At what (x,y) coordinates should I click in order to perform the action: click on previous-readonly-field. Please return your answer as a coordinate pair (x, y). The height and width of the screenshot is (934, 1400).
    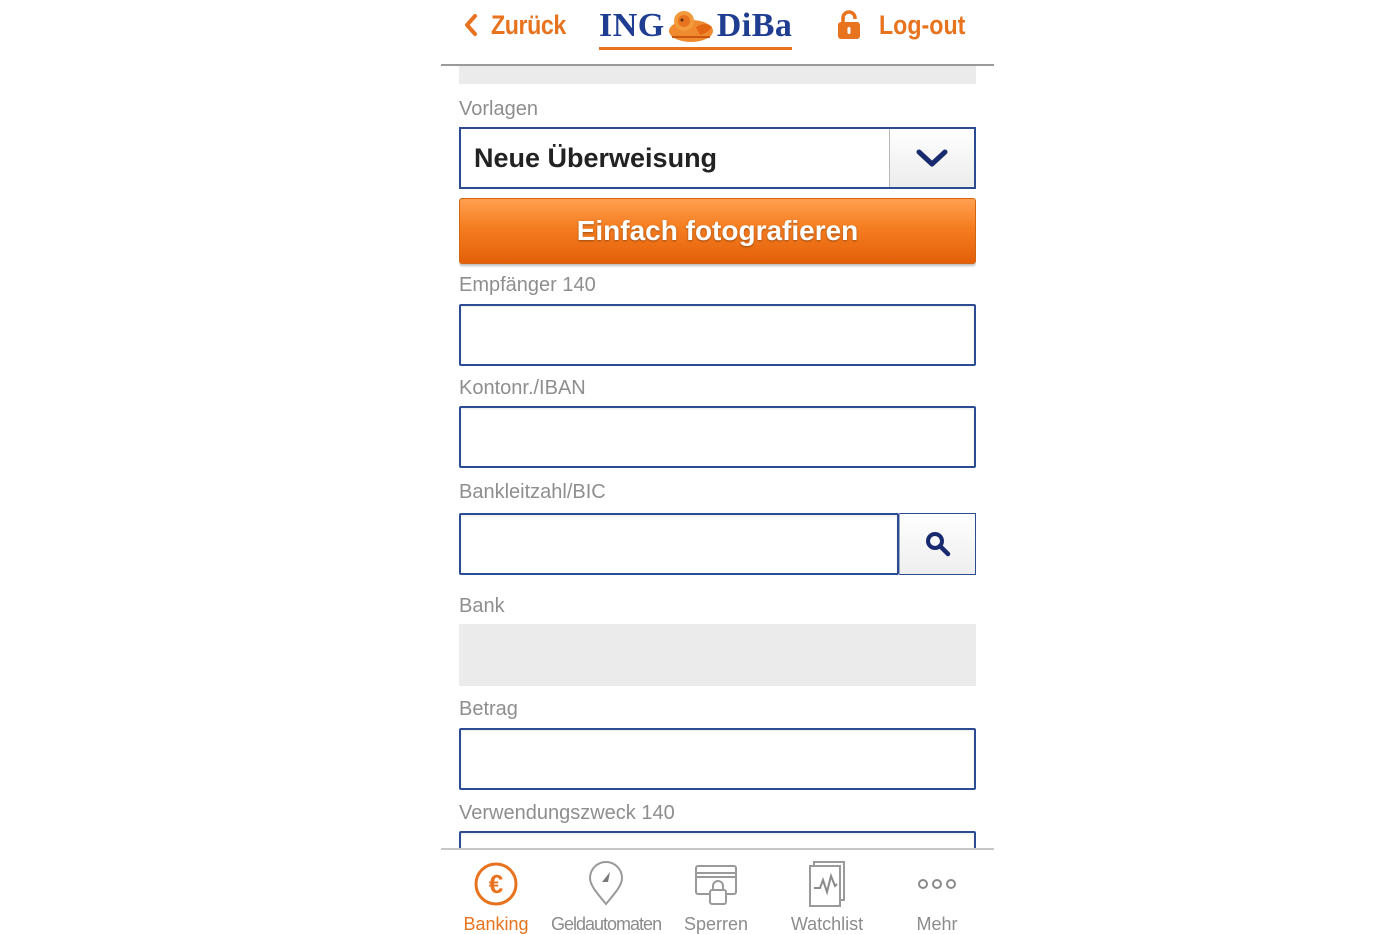
    Looking at the image, I should click on (717, 75).